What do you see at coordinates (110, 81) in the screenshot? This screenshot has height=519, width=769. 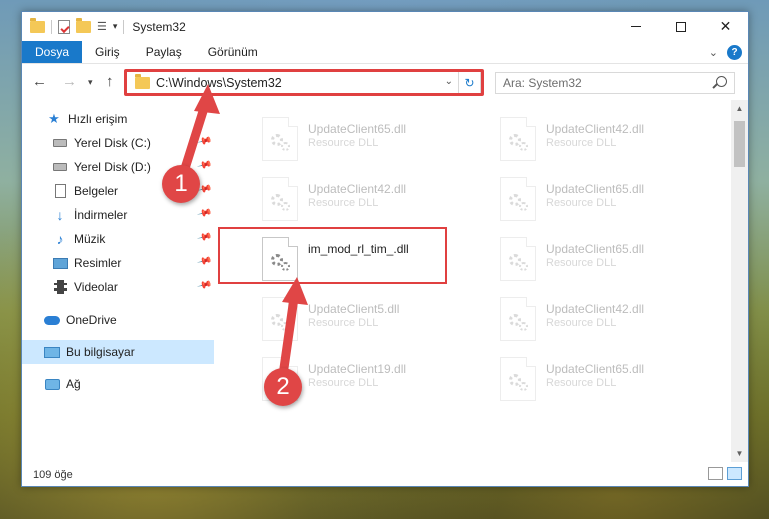 I see `up-icon: ↑` at bounding box center [110, 81].